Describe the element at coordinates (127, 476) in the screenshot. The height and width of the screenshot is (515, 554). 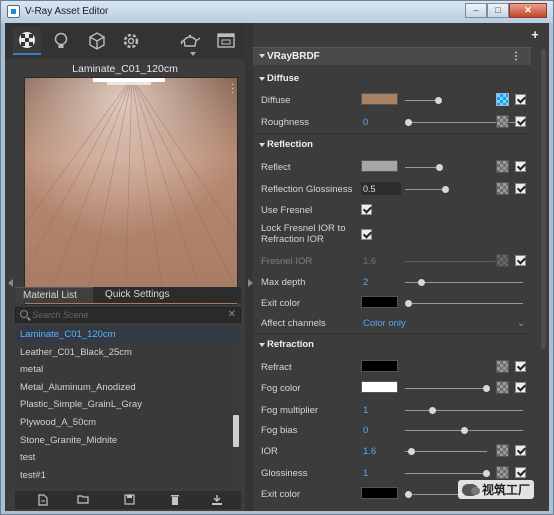
I see `list-item: test#1` at that location.